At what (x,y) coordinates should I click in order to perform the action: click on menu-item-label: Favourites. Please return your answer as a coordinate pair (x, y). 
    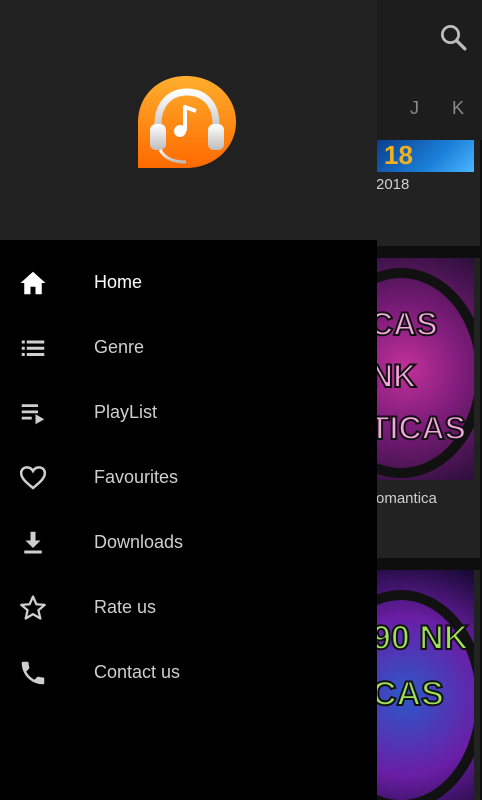
    Looking at the image, I should click on (136, 477).